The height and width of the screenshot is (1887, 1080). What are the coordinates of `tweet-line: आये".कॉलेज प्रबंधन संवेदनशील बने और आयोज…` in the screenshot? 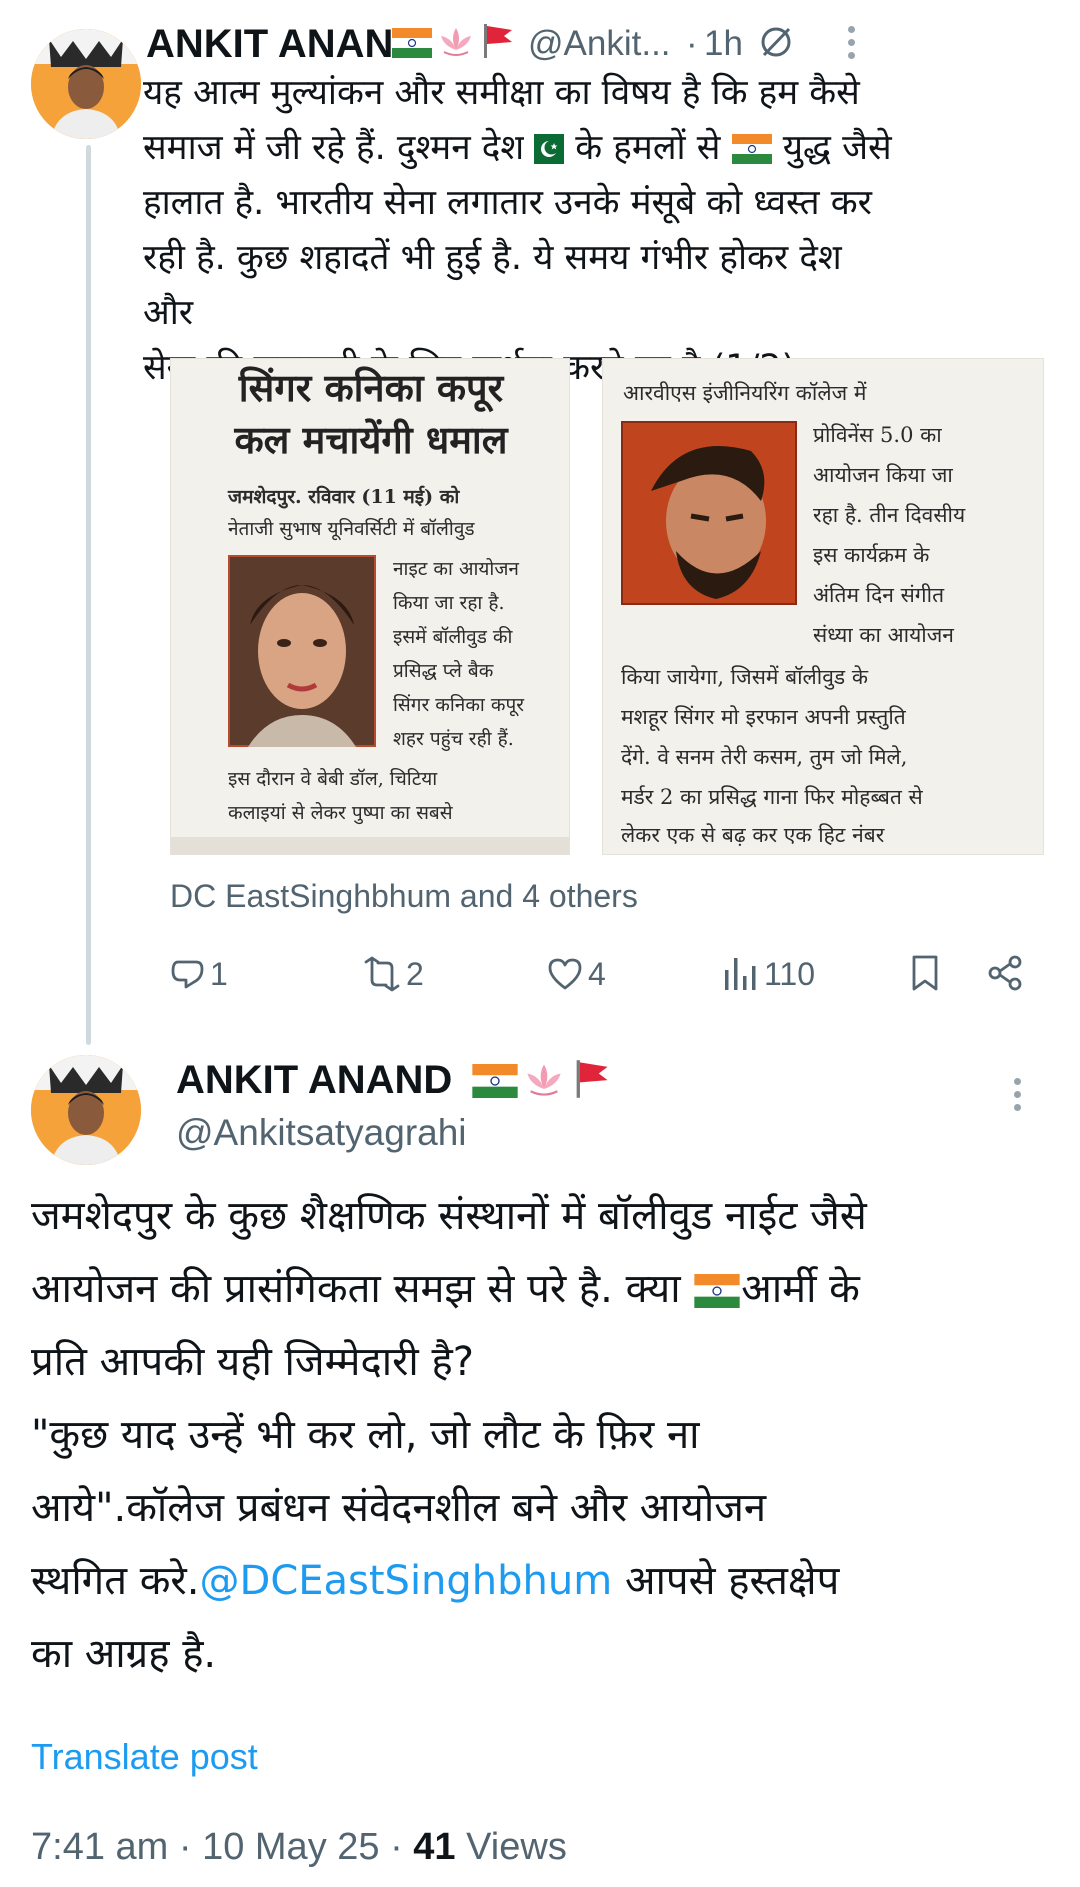 It's located at (399, 1508).